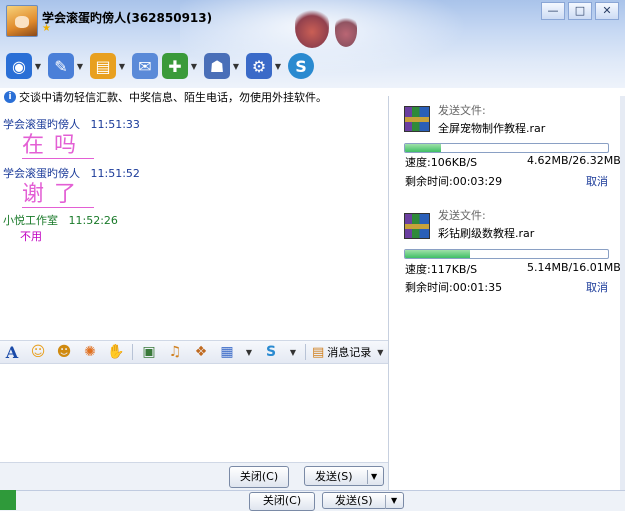  I want to click on toolbar-message-button: ✉, so click(145, 66).